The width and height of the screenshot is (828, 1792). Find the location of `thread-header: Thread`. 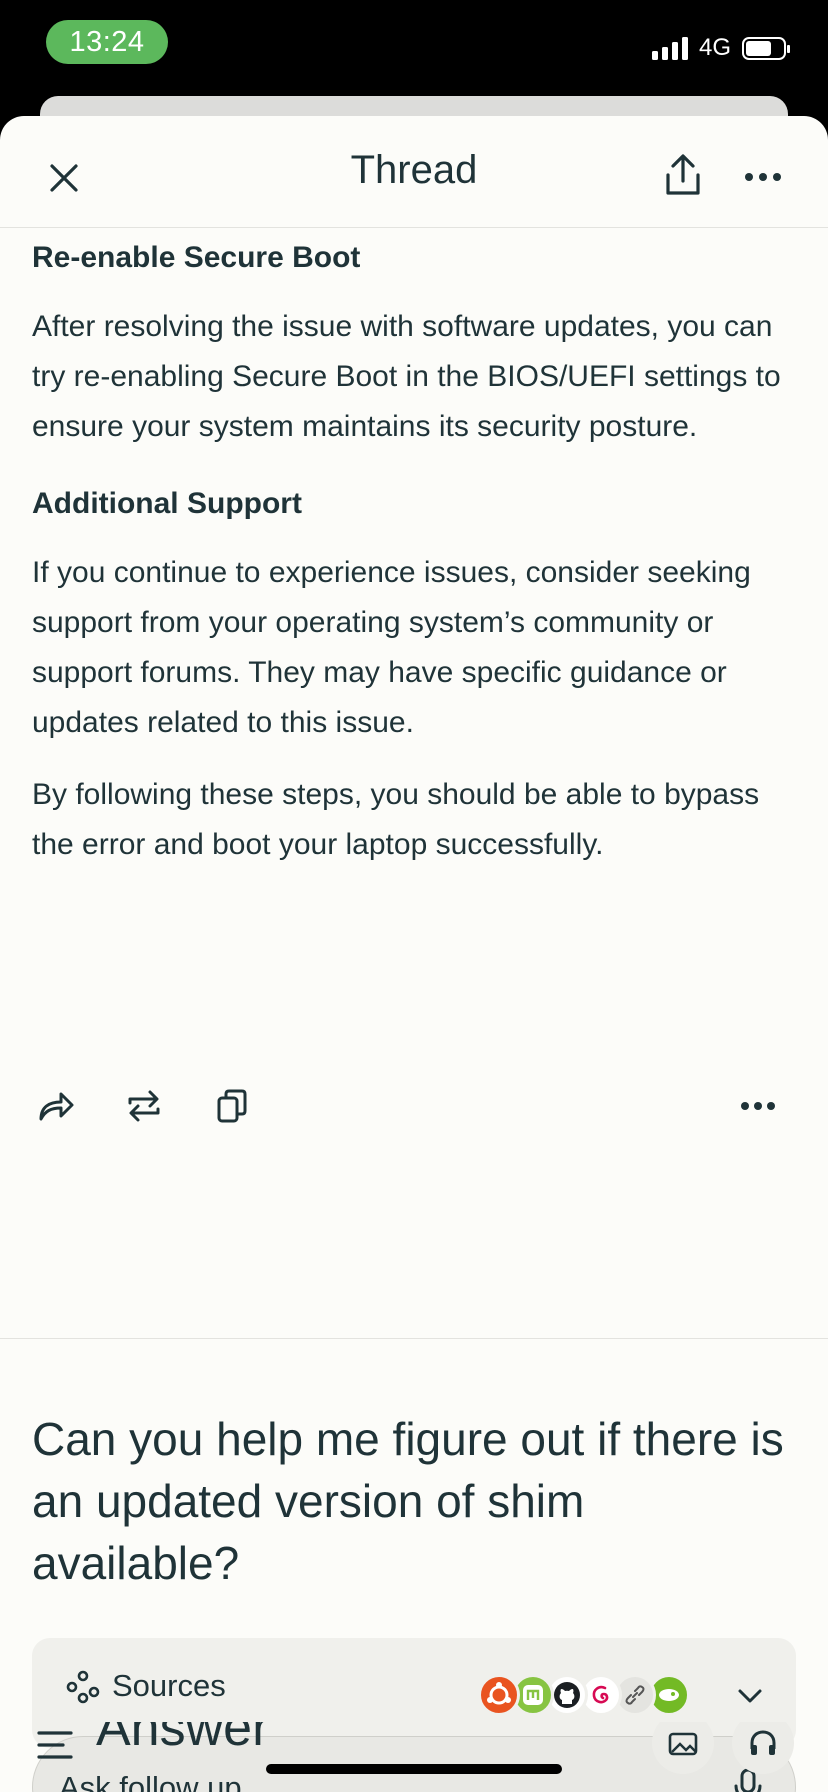

thread-header: Thread is located at coordinates (414, 172).